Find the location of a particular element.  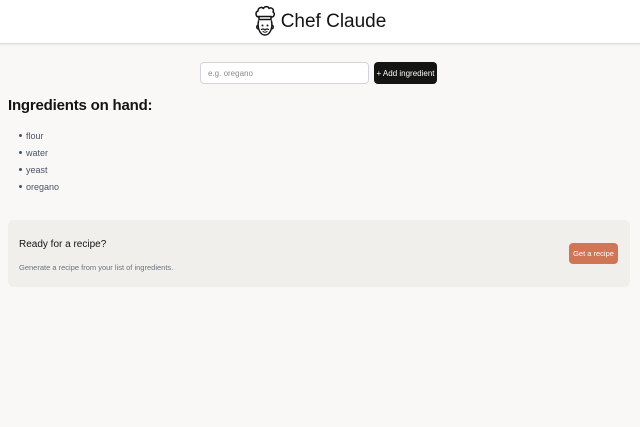

app-header: Chef Claude is located at coordinates (320, 22).